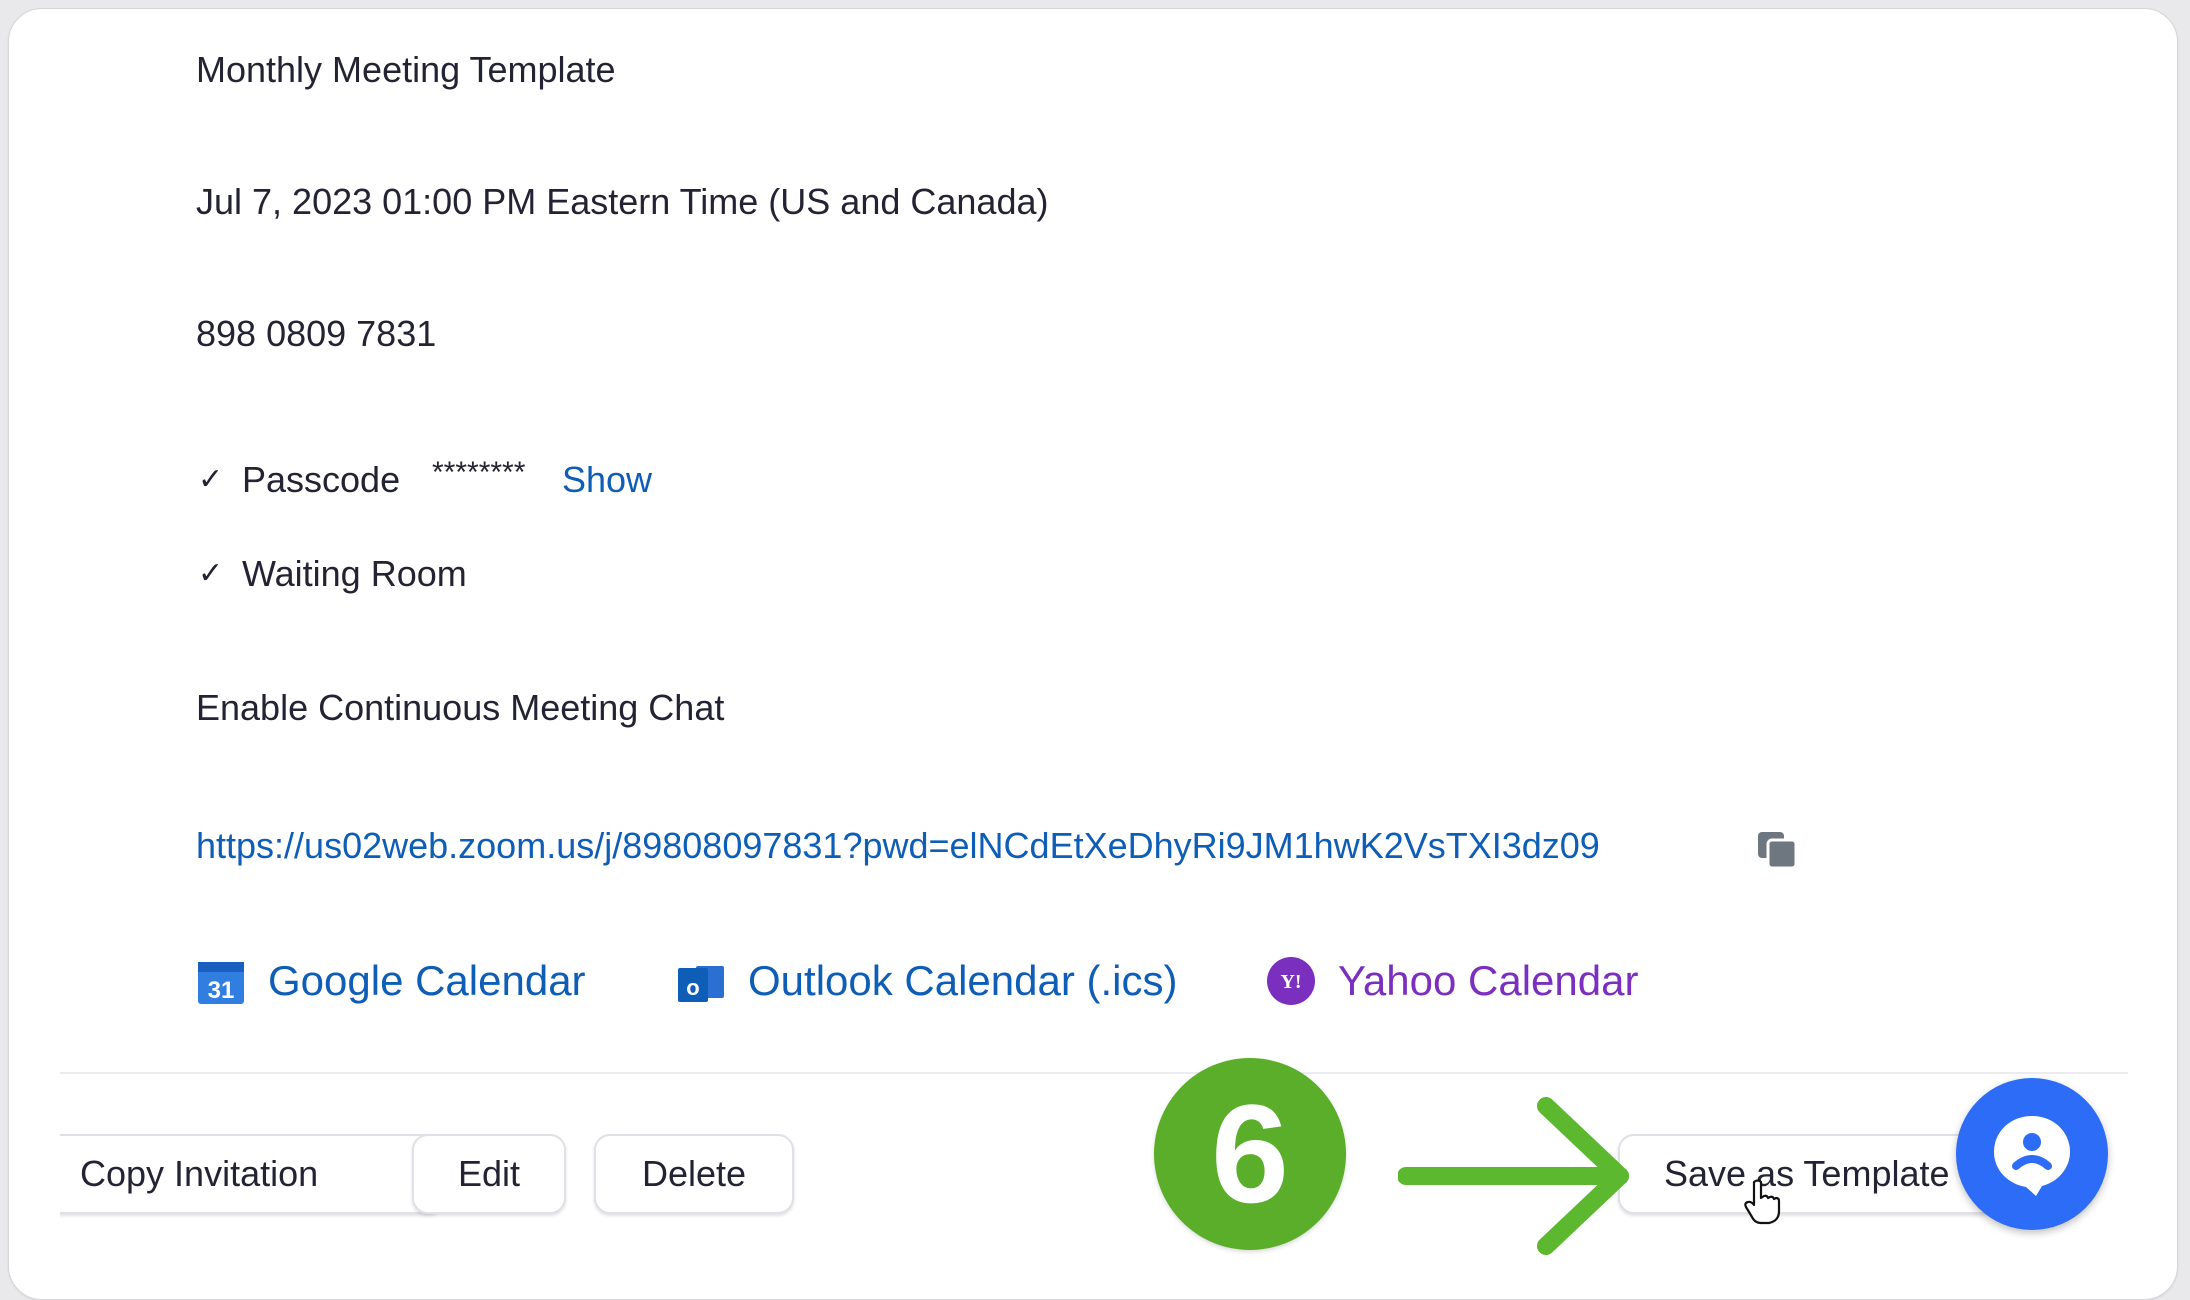  Describe the element at coordinates (1488, 980) in the screenshot. I see `yahoo-calendar-label: Yahoo Calendar` at that location.